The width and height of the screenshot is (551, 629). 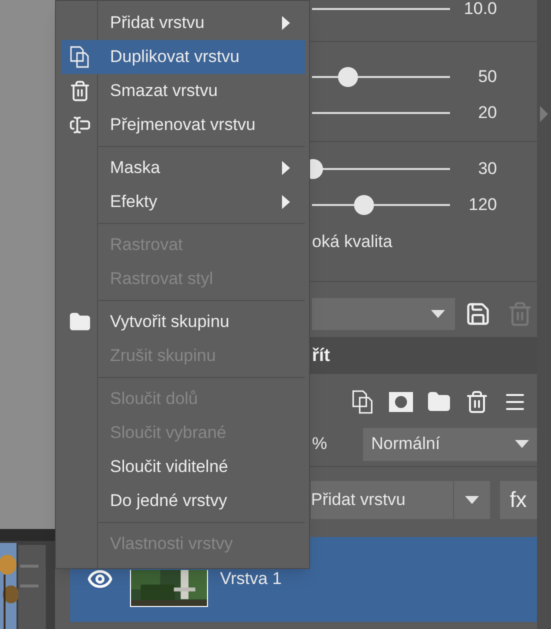 I want to click on menu-item: Vytvořit skupinu, so click(x=183, y=322).